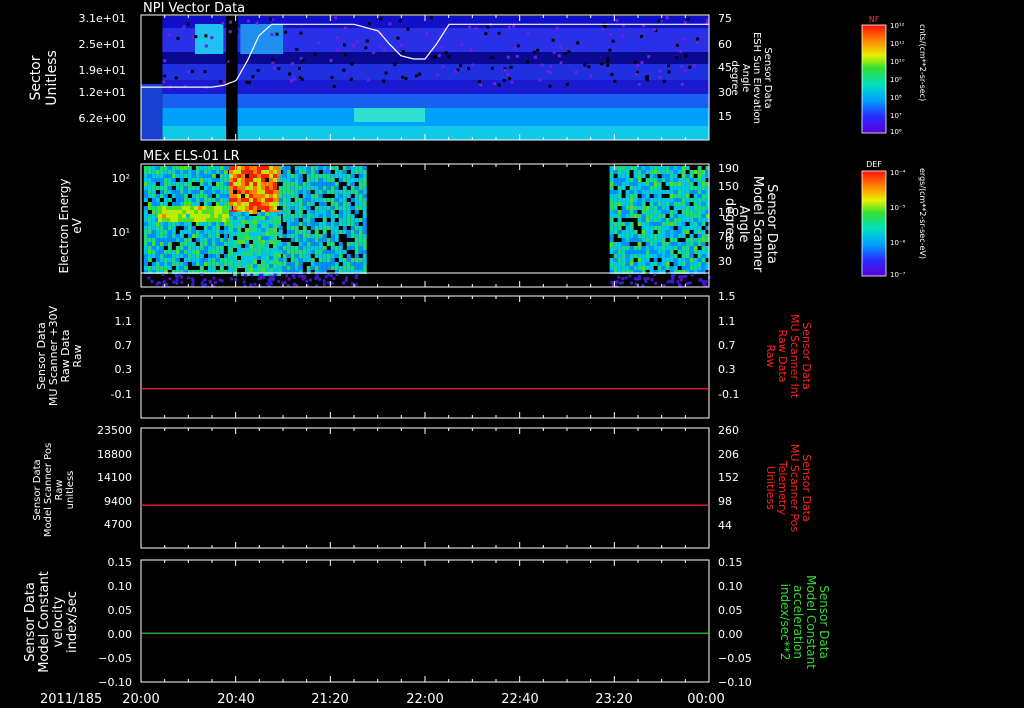  Describe the element at coordinates (72, 622) in the screenshot. I see `svg-text: index/sec` at that location.